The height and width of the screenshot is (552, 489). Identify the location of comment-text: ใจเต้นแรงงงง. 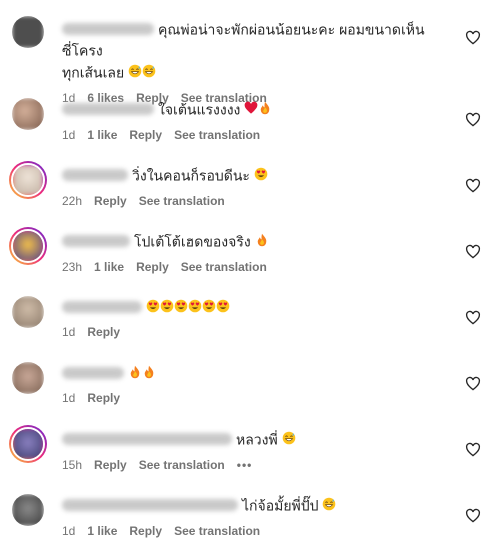
(199, 109).